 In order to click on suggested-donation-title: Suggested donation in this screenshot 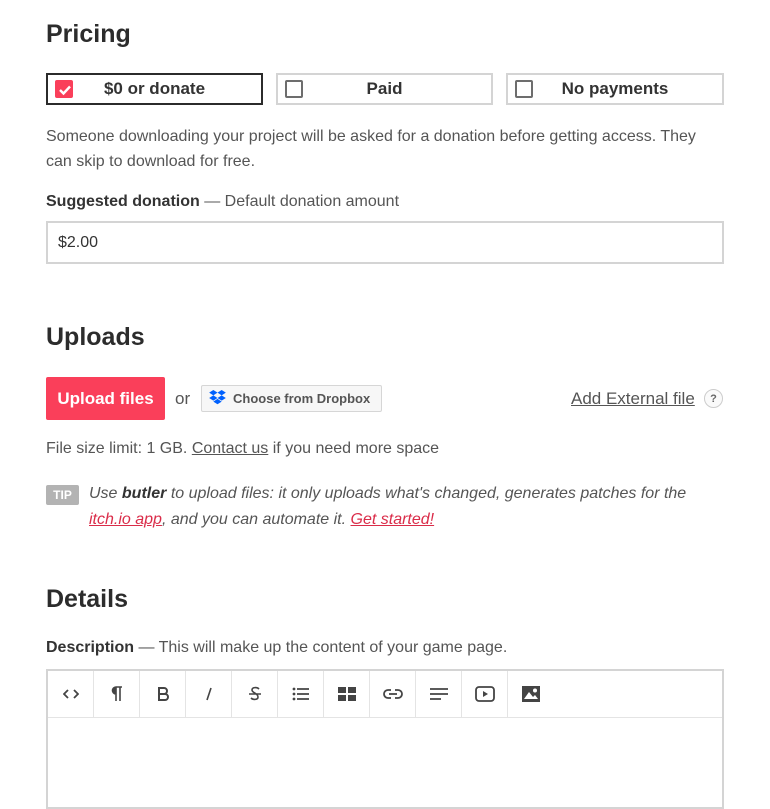, I will do `click(123, 201)`.